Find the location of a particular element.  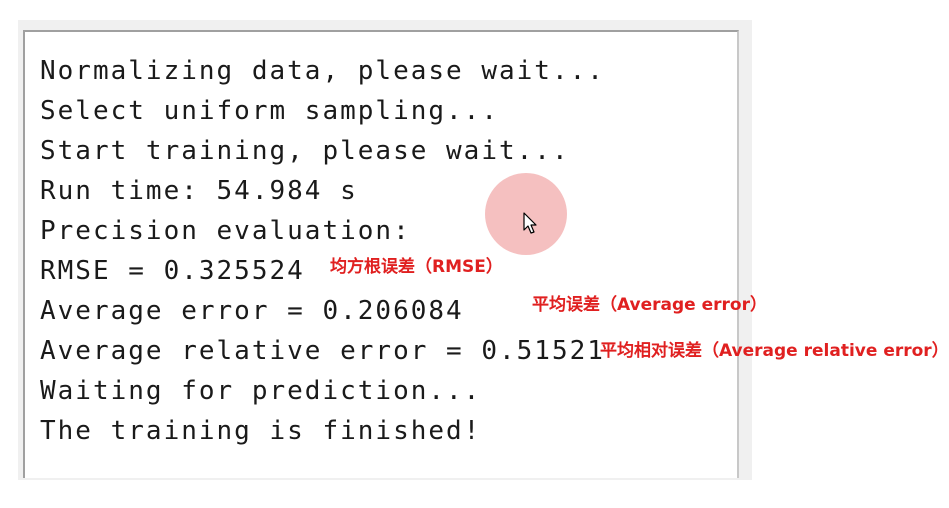

log-line-training-finished: The training is finished! is located at coordinates (261, 431).